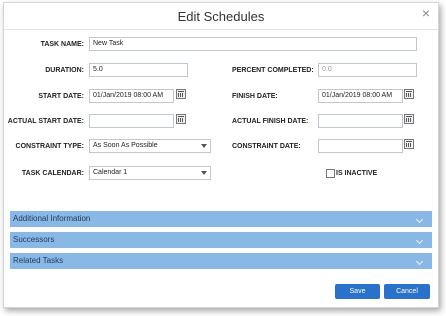 This screenshot has width=446, height=316. Describe the element at coordinates (221, 219) in the screenshot. I see `section-additional-information: Additional Information` at that location.